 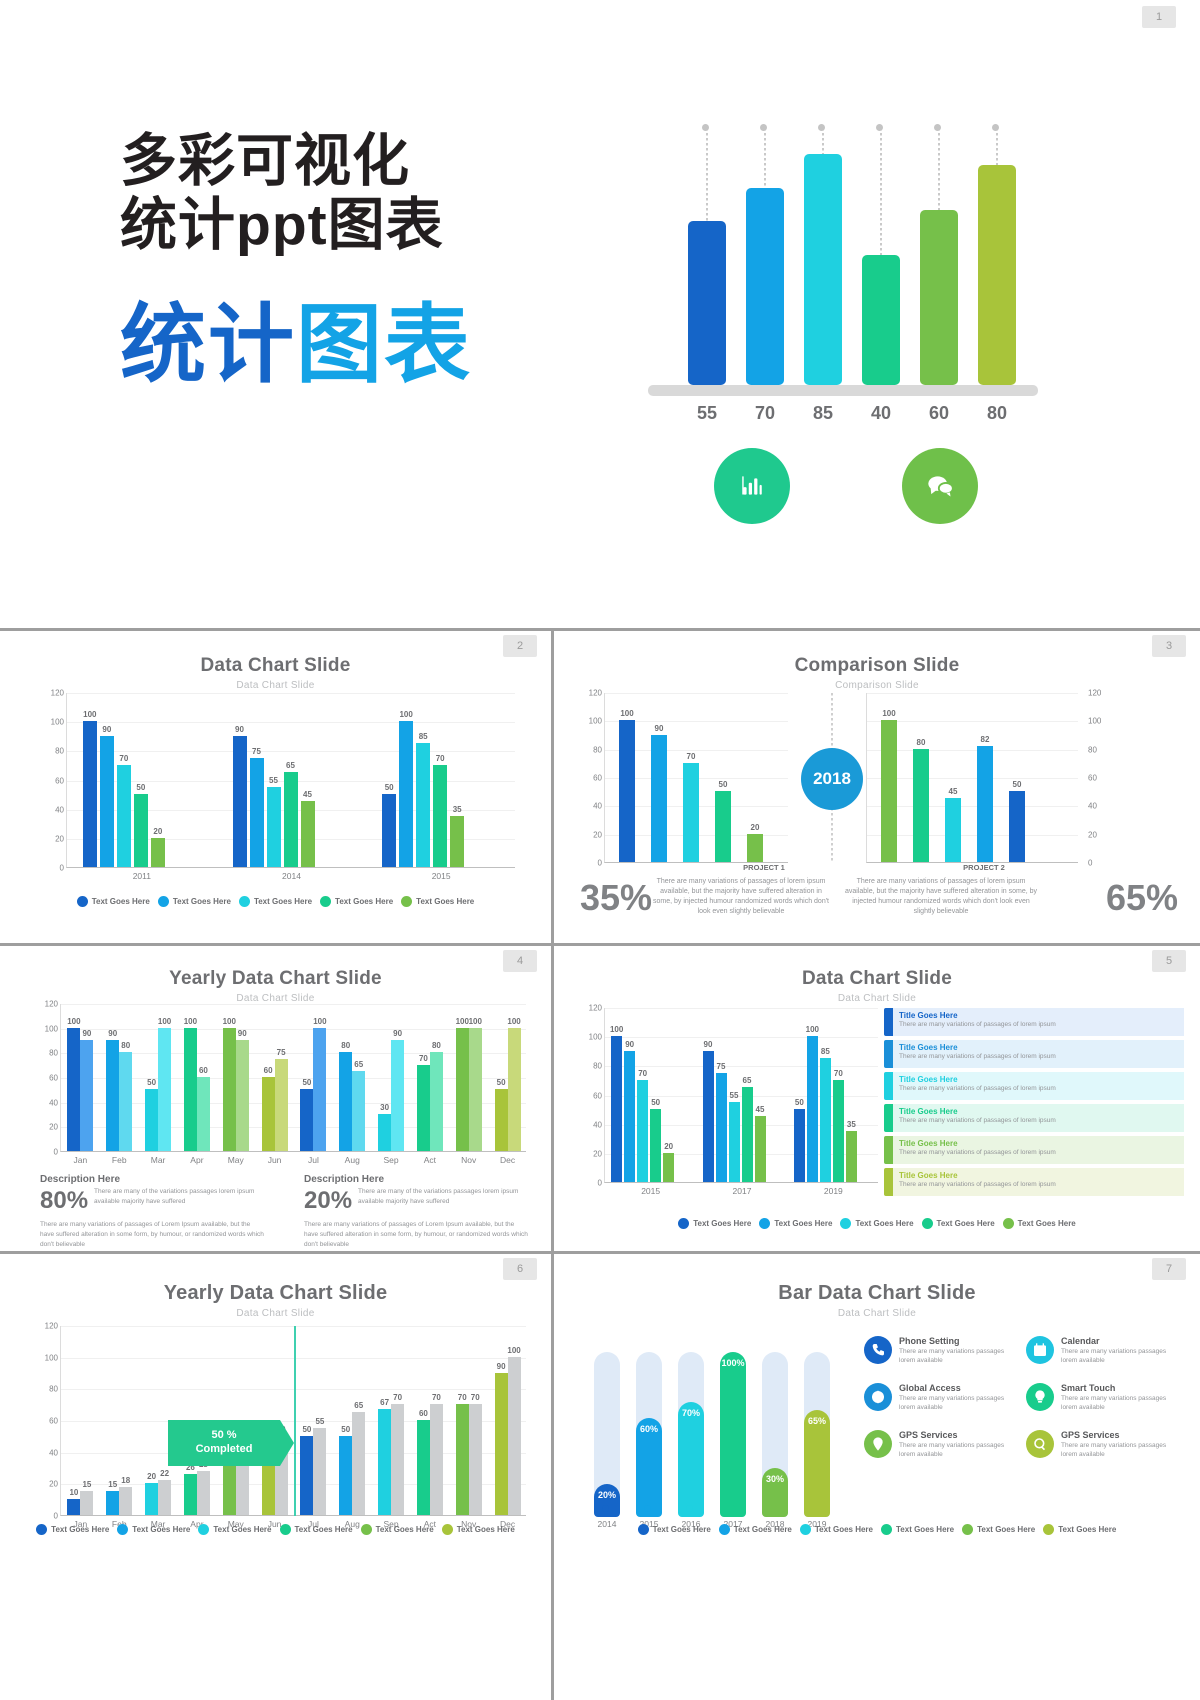 What do you see at coordinates (825, 1052) in the screenshot?
I see `bar-value-label: 85` at bounding box center [825, 1052].